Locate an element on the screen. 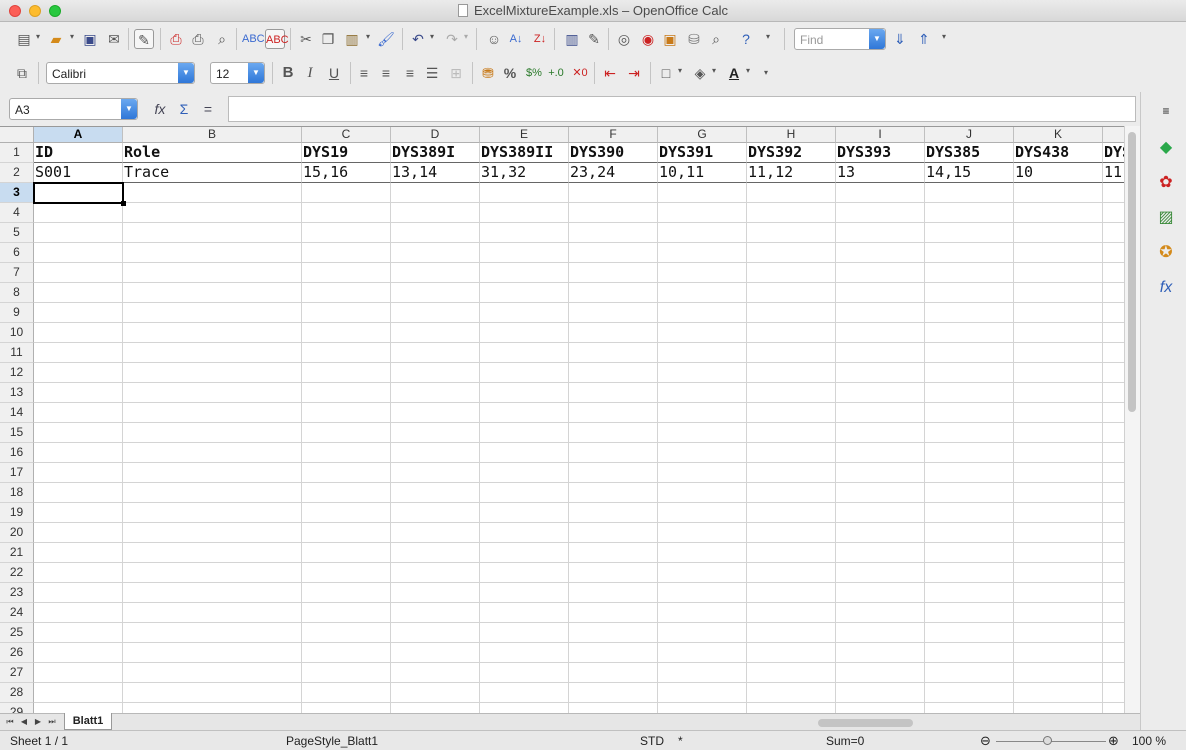 The image size is (1186, 750). cell-k4 is located at coordinates (1058, 213).